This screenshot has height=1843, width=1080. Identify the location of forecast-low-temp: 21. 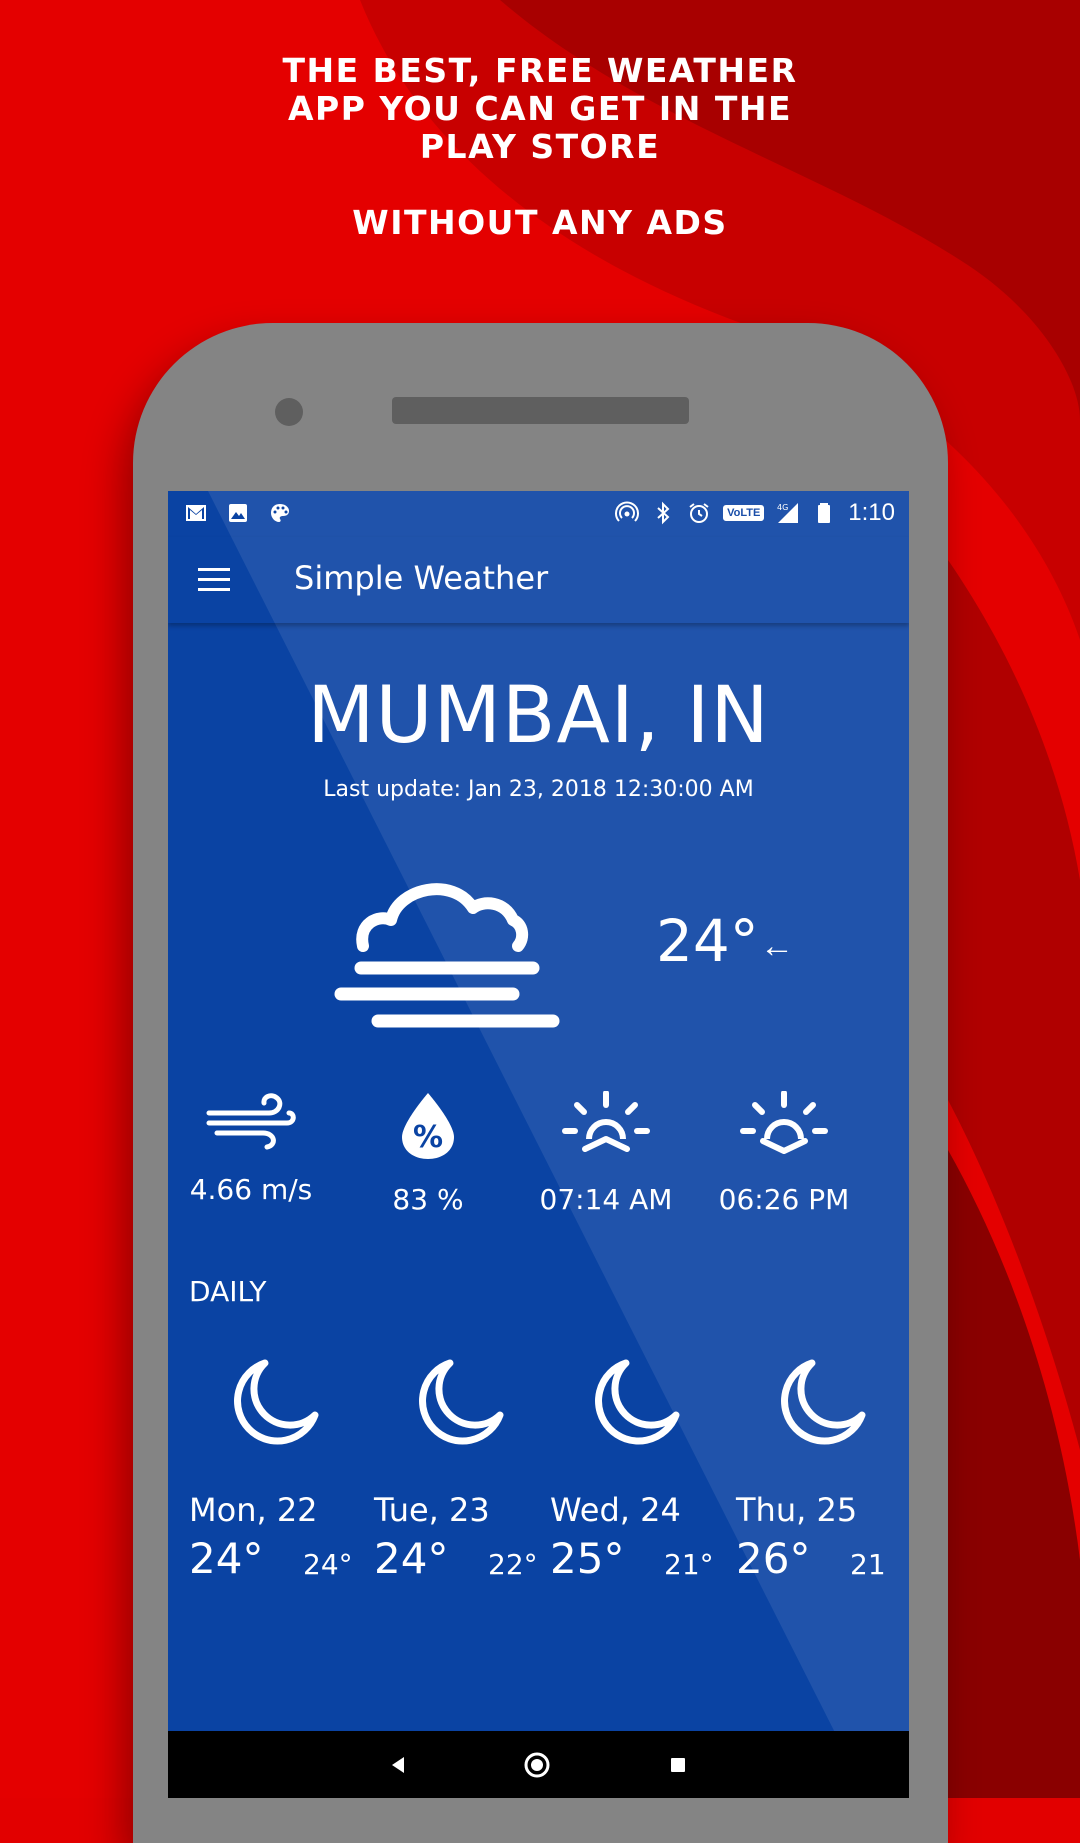
(868, 1564).